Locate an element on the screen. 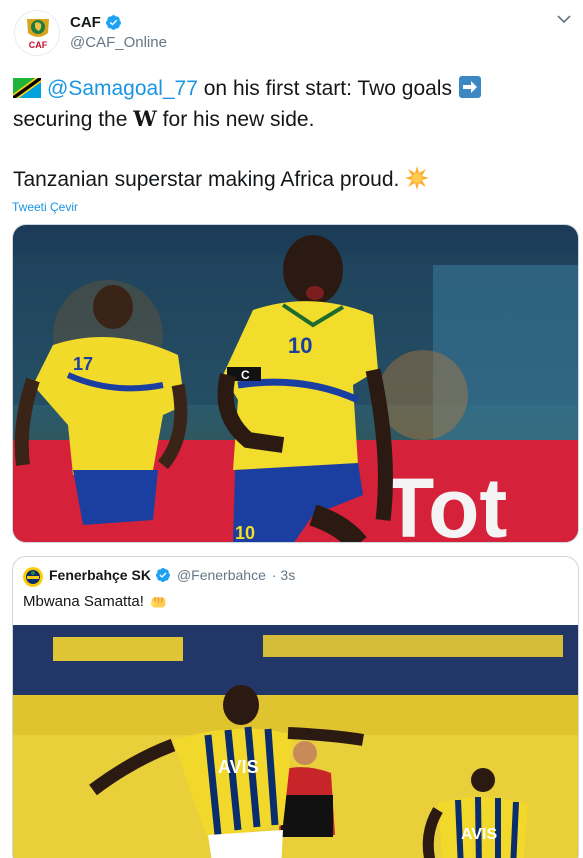  tanzania-flag-icon is located at coordinates (27, 88).